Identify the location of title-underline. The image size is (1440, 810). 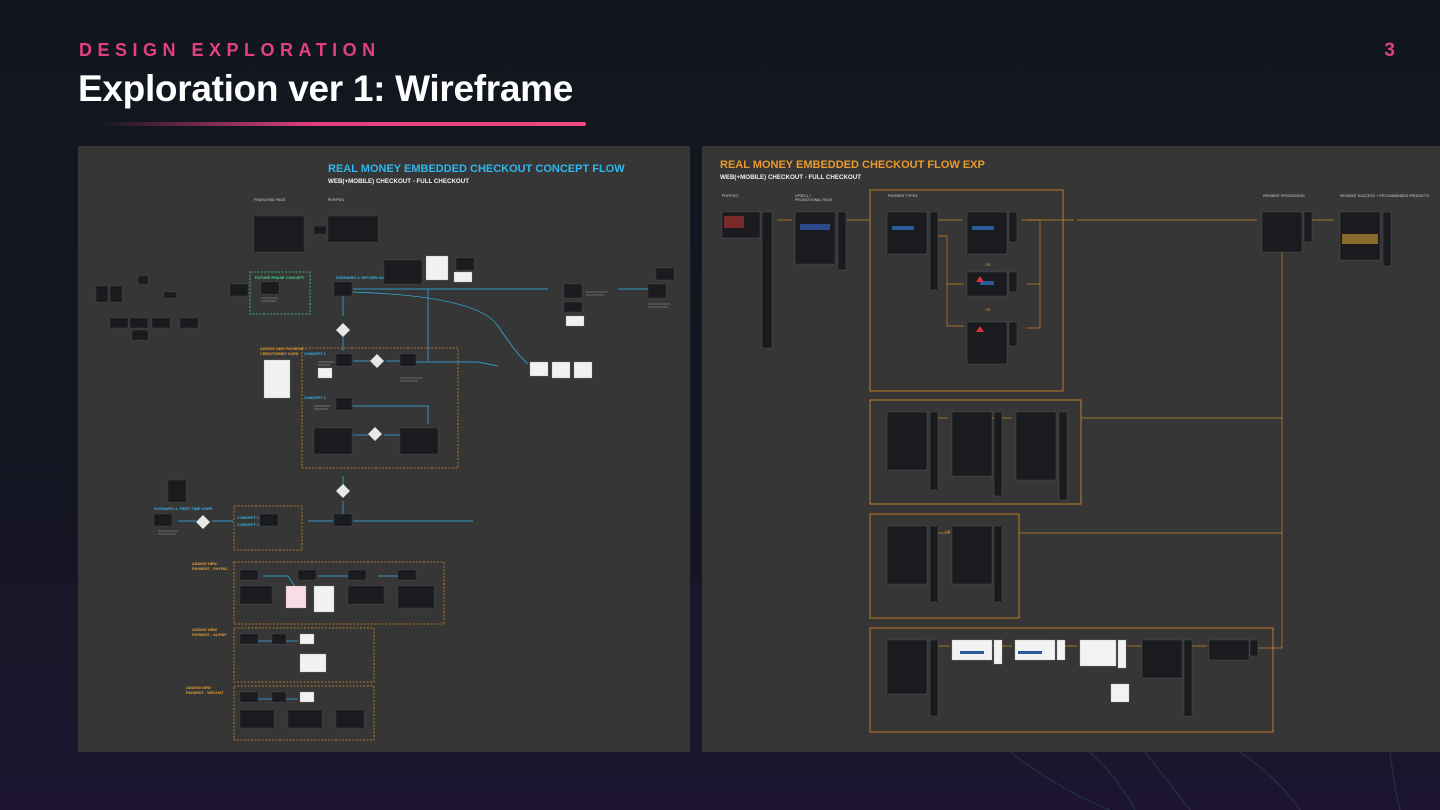
(341, 124).